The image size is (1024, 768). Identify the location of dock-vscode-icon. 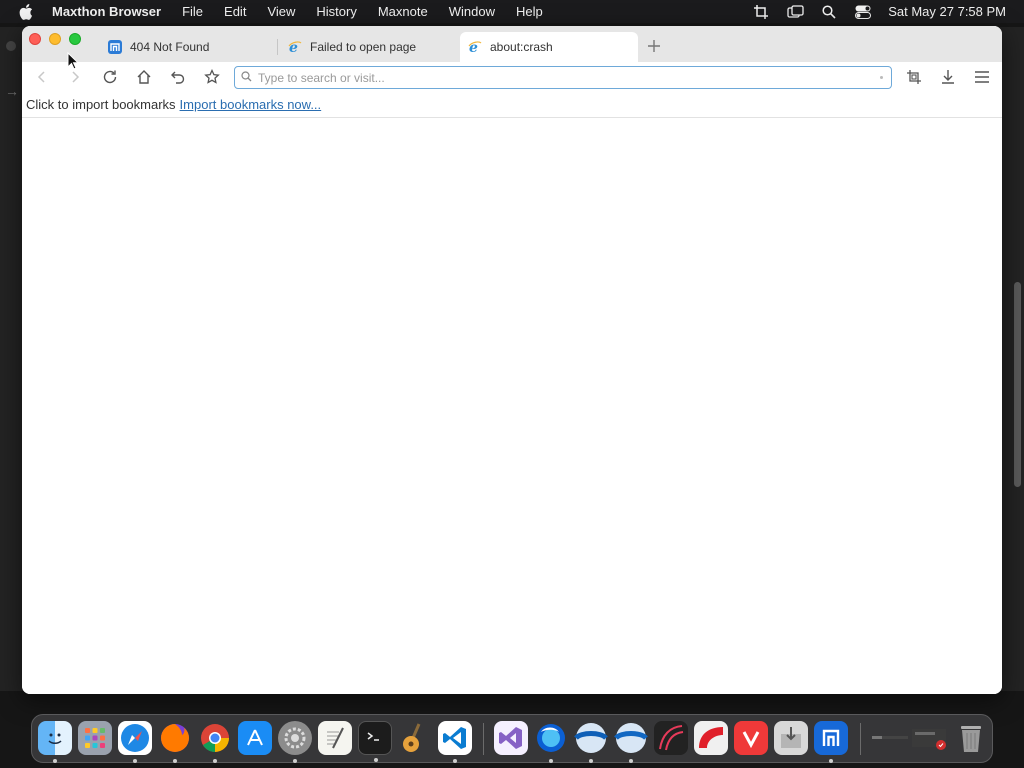
(455, 742).